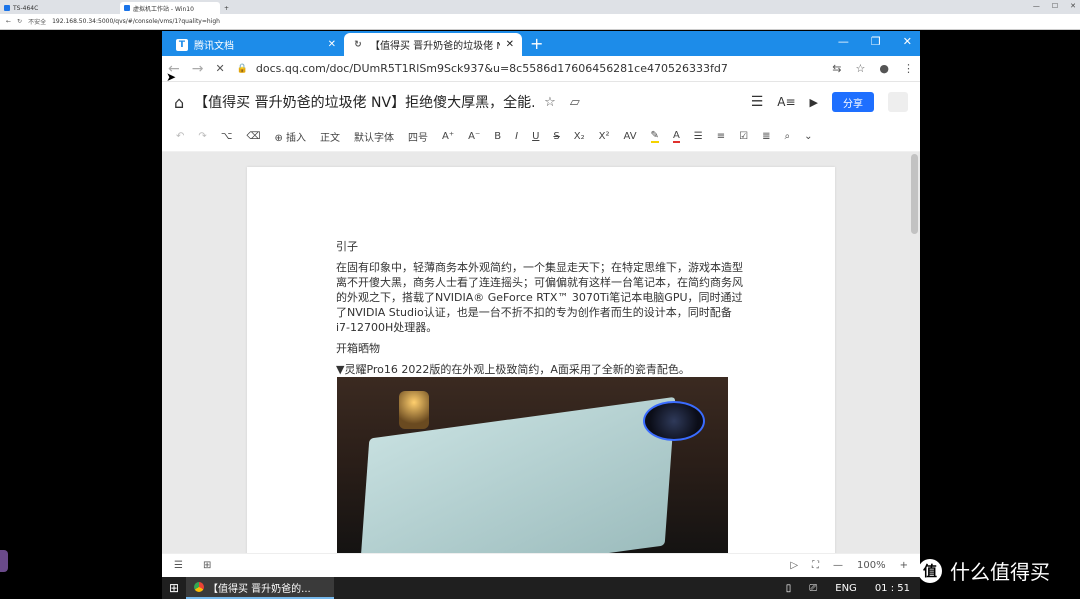 The image size is (1080, 599). I want to click on host-tab-active: 虚拟机工作站 - Win10, so click(170, 8).